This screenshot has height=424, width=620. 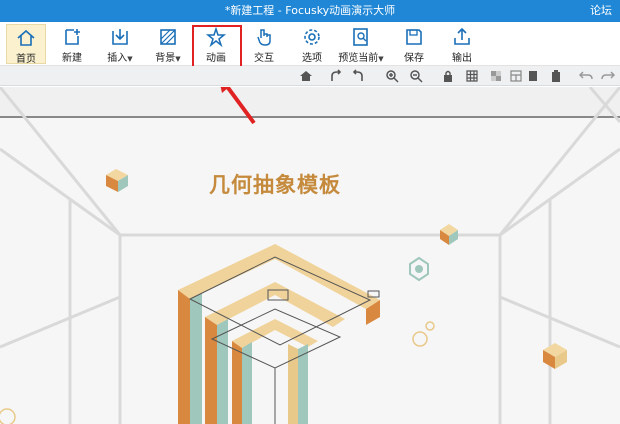 I want to click on new-label: 新建, so click(x=72, y=58).